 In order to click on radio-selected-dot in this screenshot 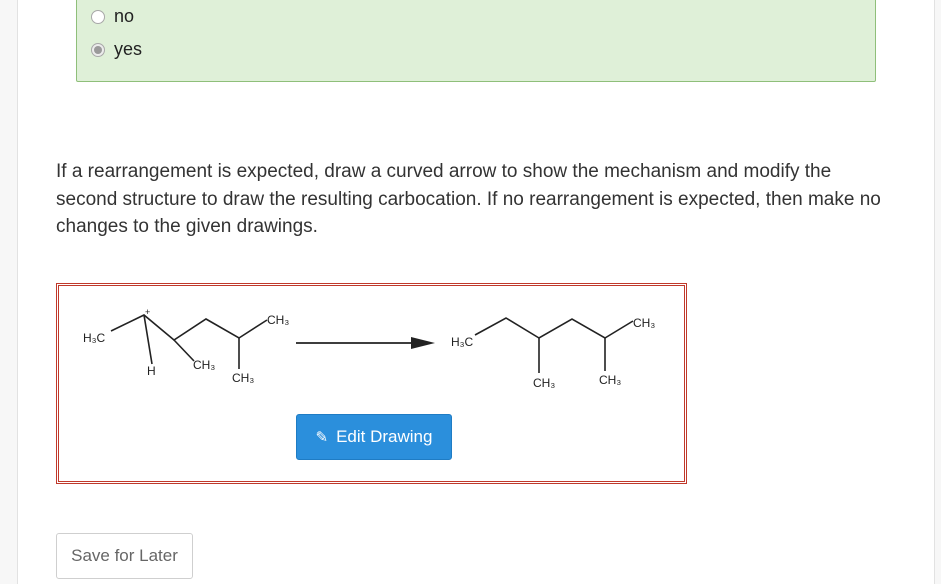, I will do `click(98, 49)`.